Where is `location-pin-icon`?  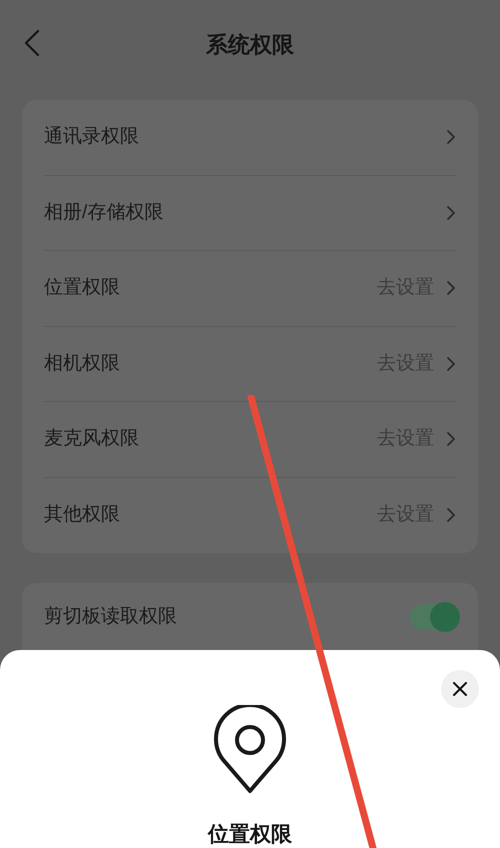 location-pin-icon is located at coordinates (250, 750).